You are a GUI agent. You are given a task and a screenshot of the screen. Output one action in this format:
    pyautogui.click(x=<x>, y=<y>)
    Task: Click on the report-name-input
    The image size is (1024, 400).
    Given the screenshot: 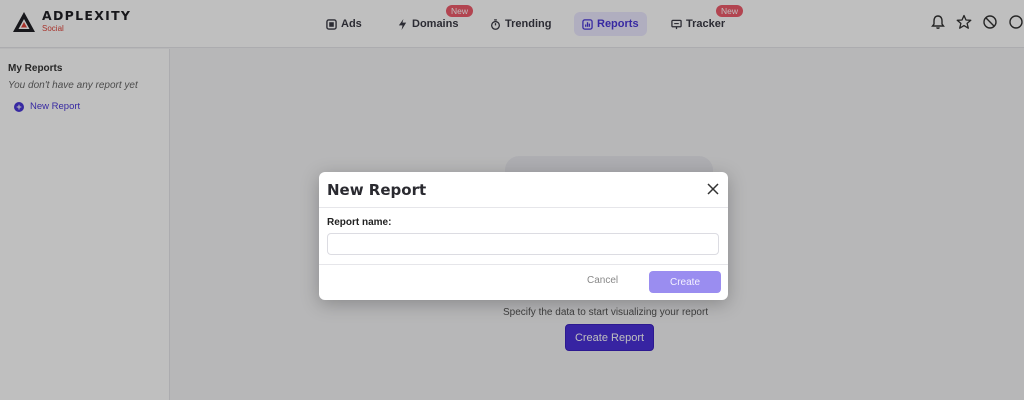 What is the action you would take?
    pyautogui.click(x=523, y=244)
    